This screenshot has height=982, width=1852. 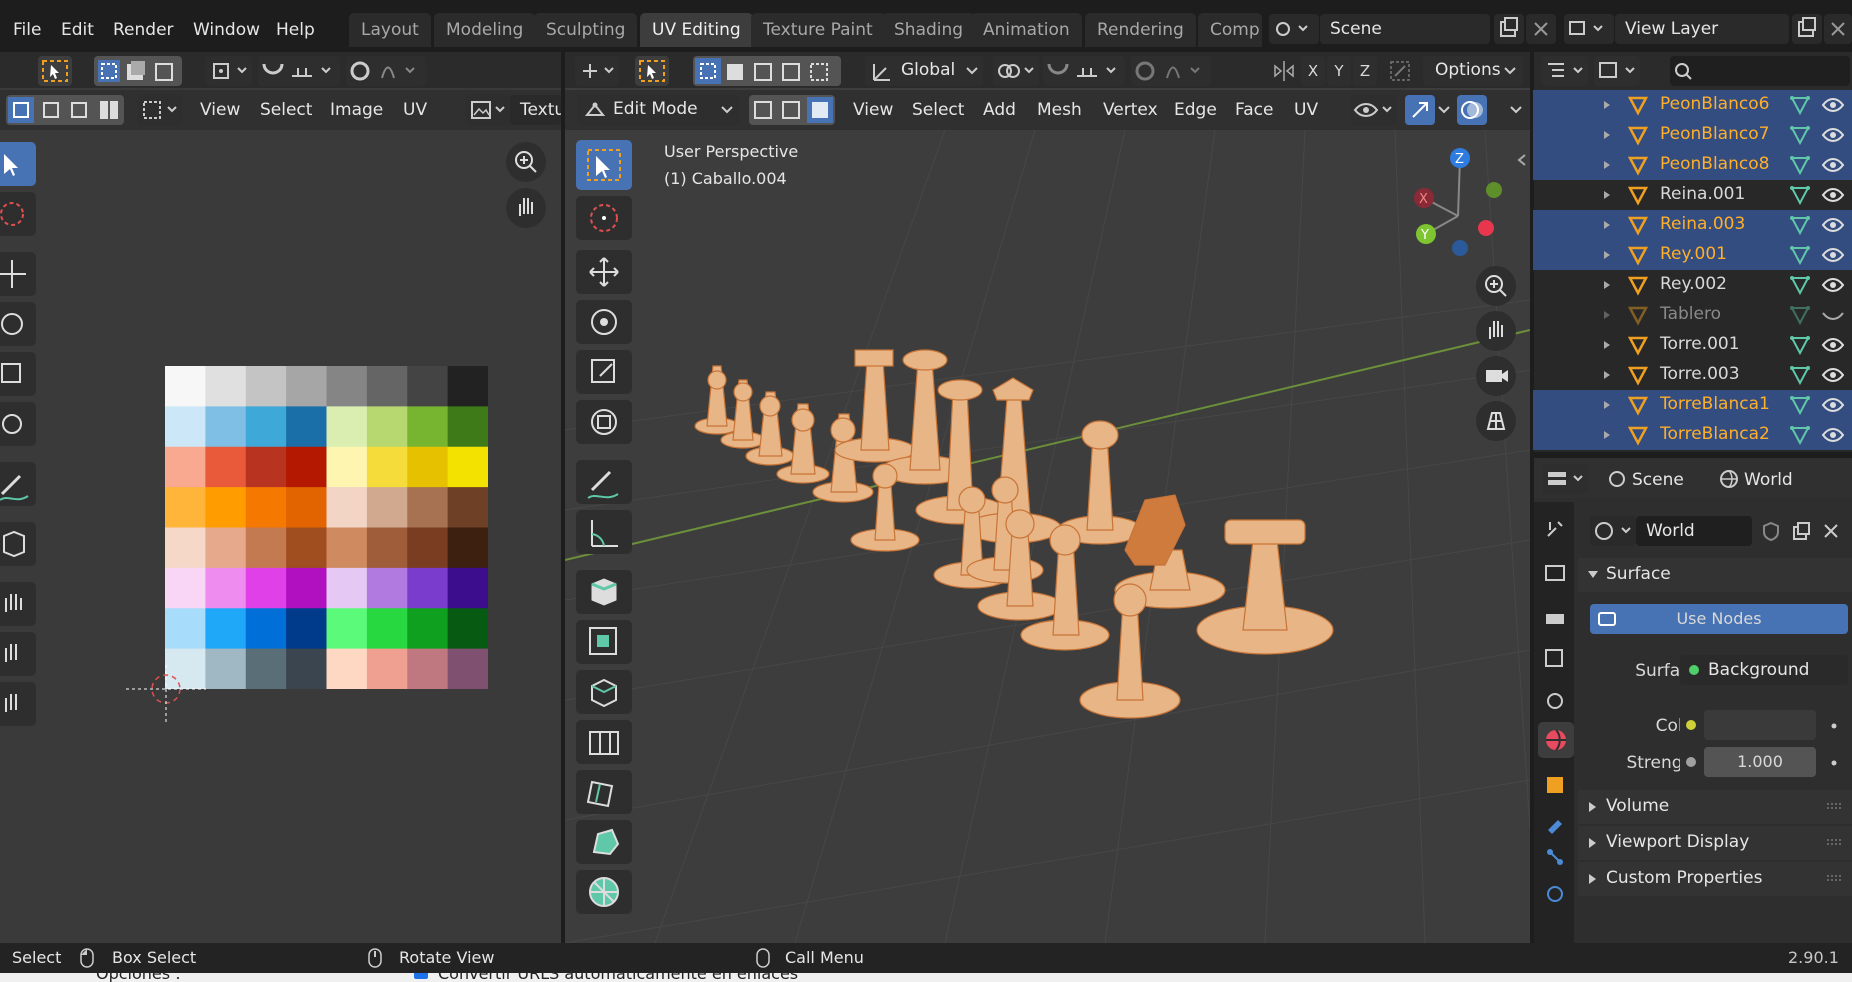 What do you see at coordinates (1760, 725) in the screenshot?
I see `color-swatch` at bounding box center [1760, 725].